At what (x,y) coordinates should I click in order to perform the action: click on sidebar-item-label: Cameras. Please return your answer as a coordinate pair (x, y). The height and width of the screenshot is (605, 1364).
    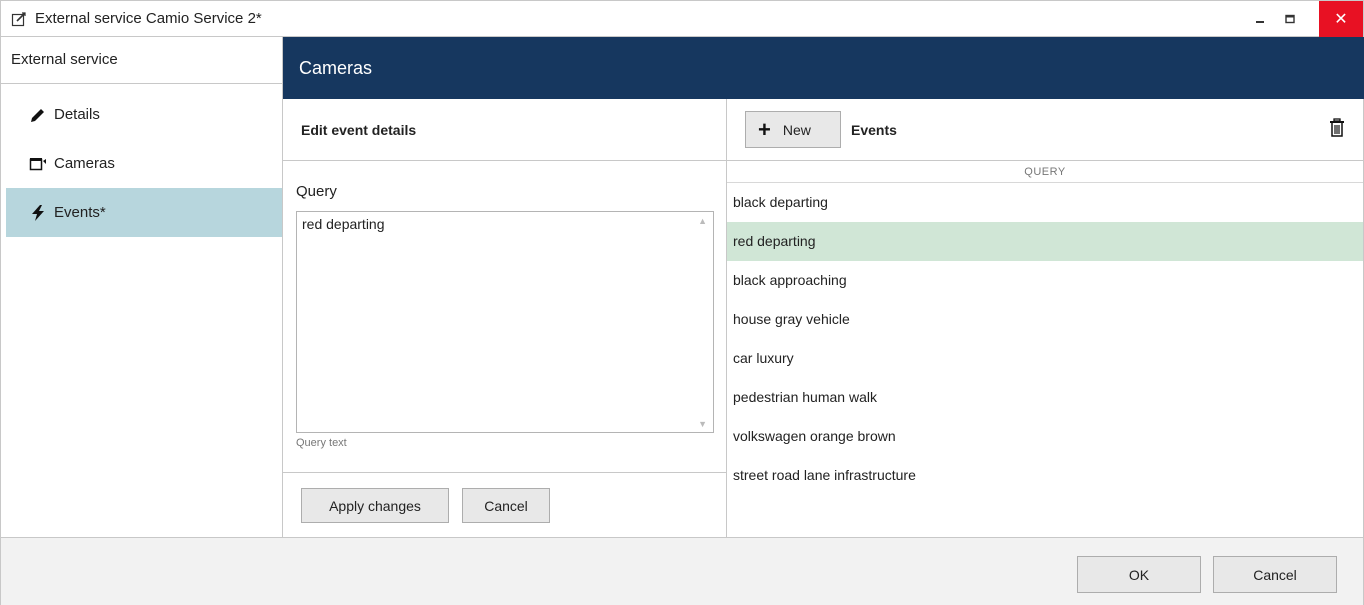
    Looking at the image, I should click on (84, 163).